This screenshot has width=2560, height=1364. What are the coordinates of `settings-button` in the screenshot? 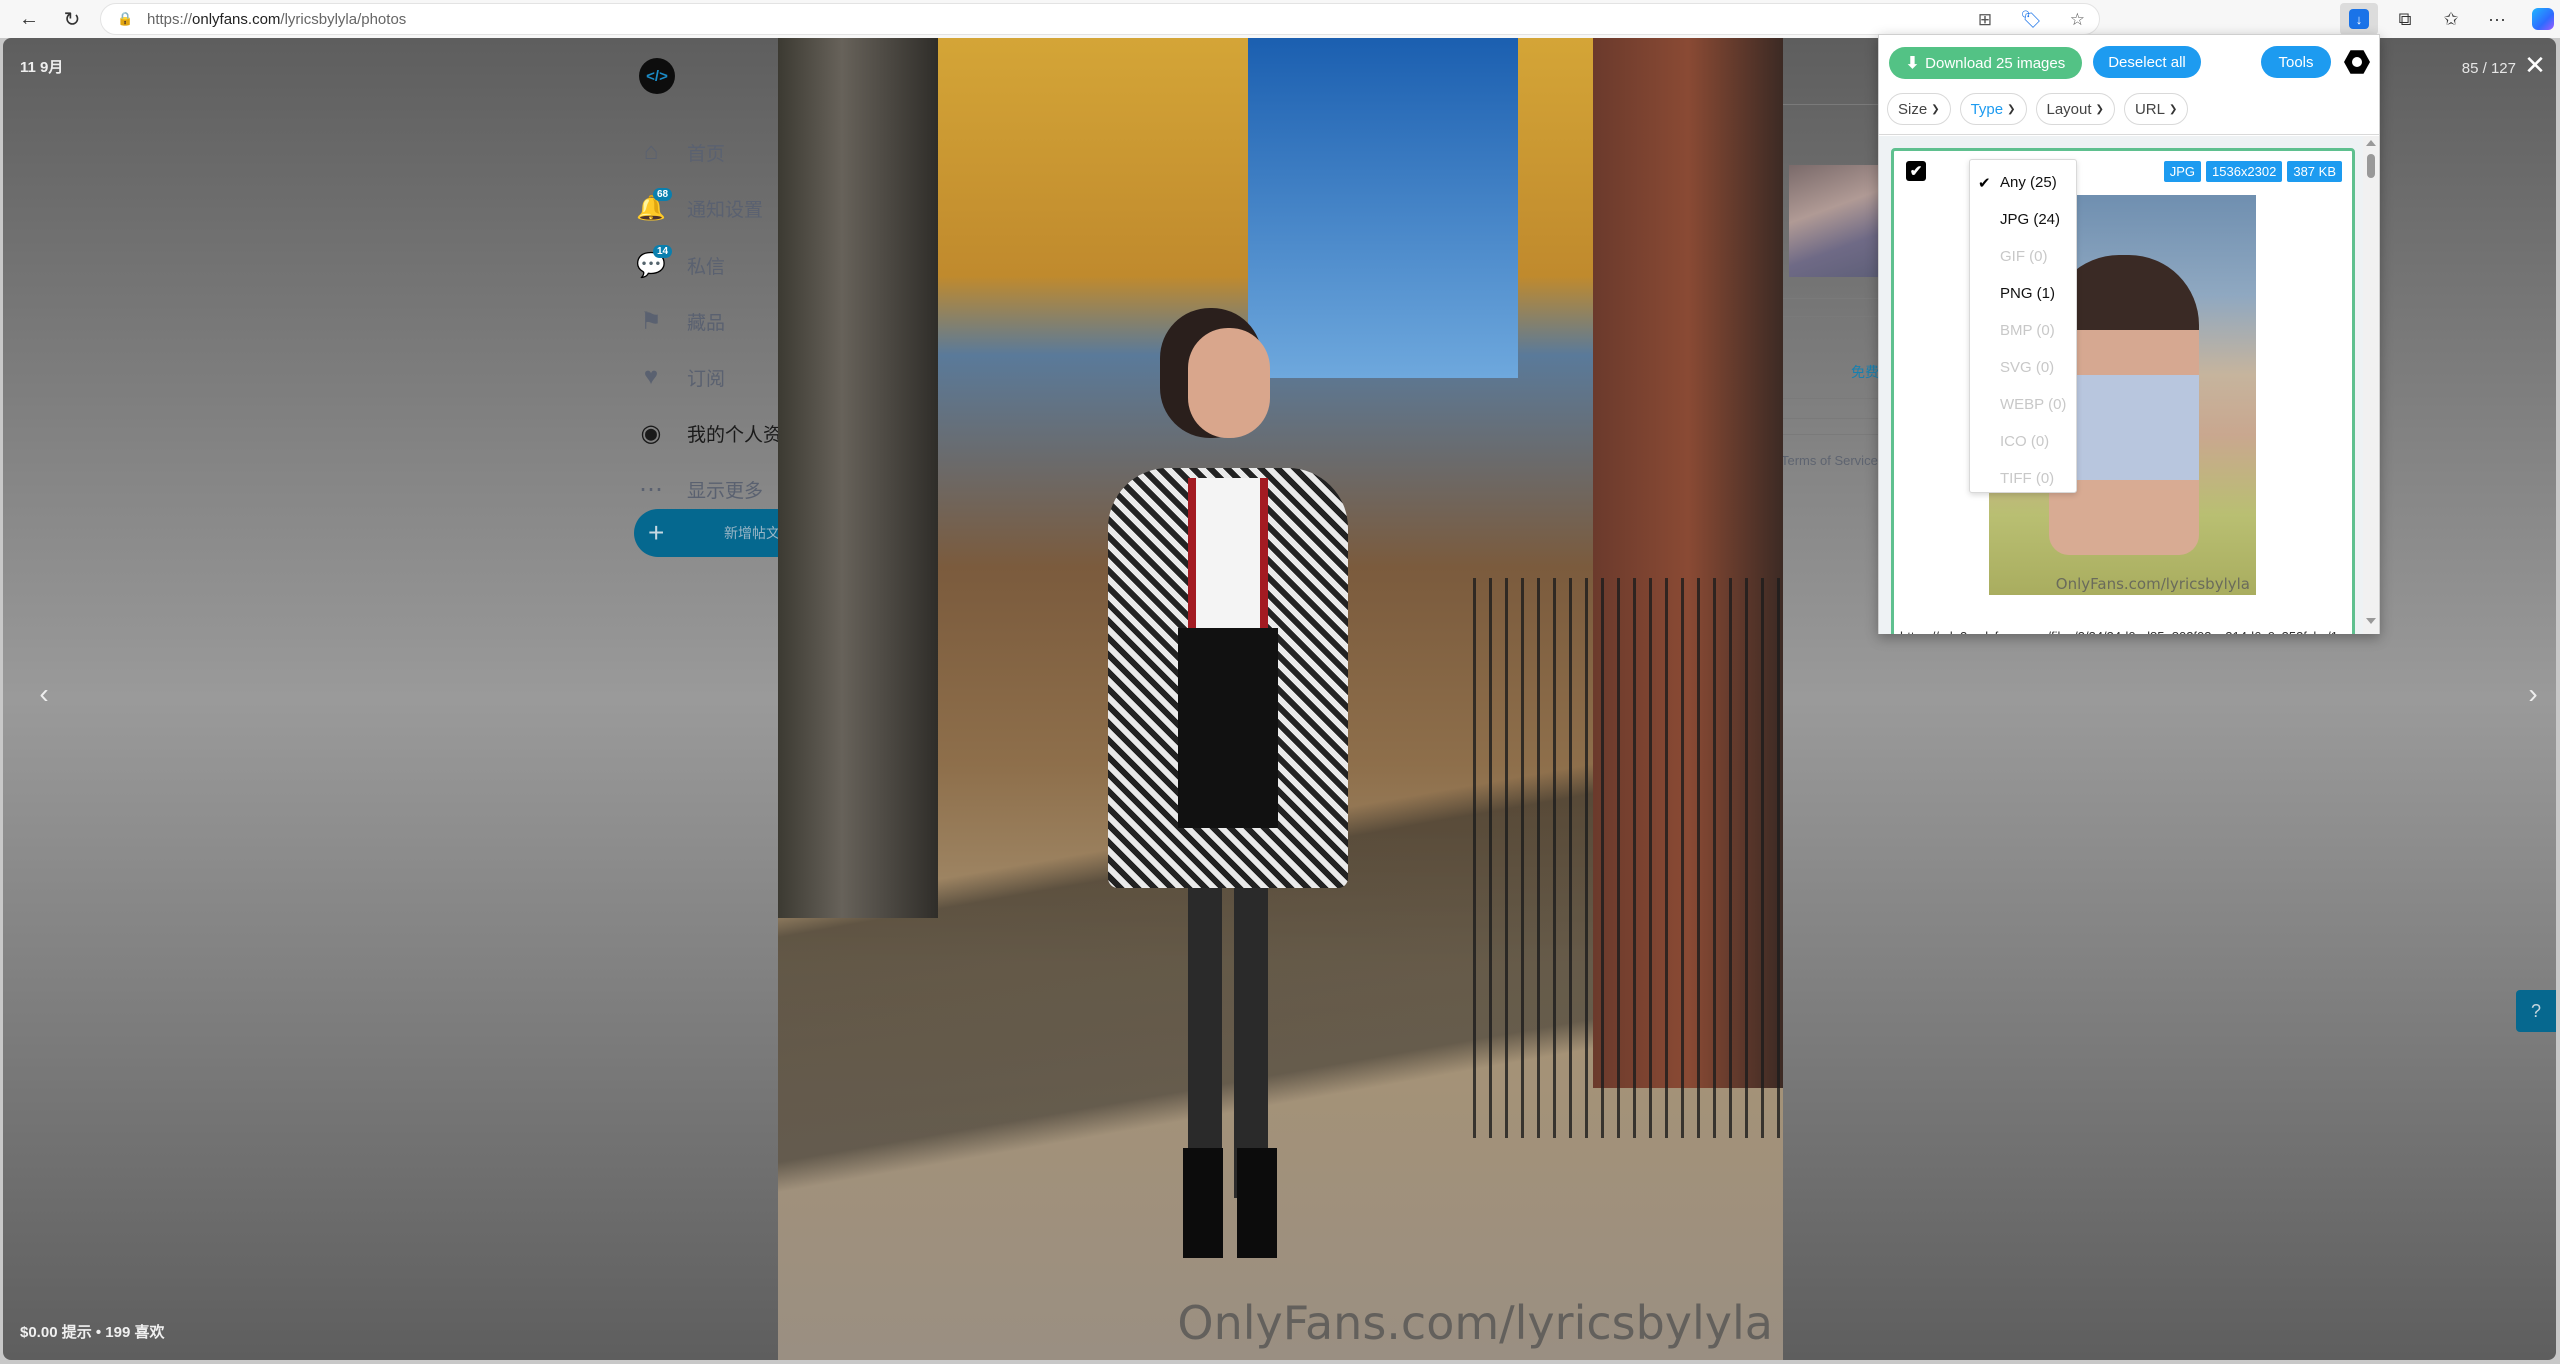 It's located at (2357, 62).